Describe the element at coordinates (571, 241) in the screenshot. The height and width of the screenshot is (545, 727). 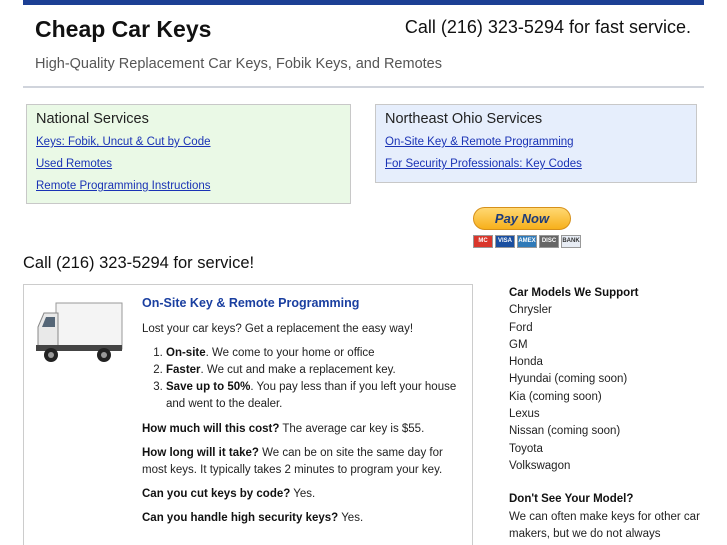
I see `bank-icon: BANK` at that location.